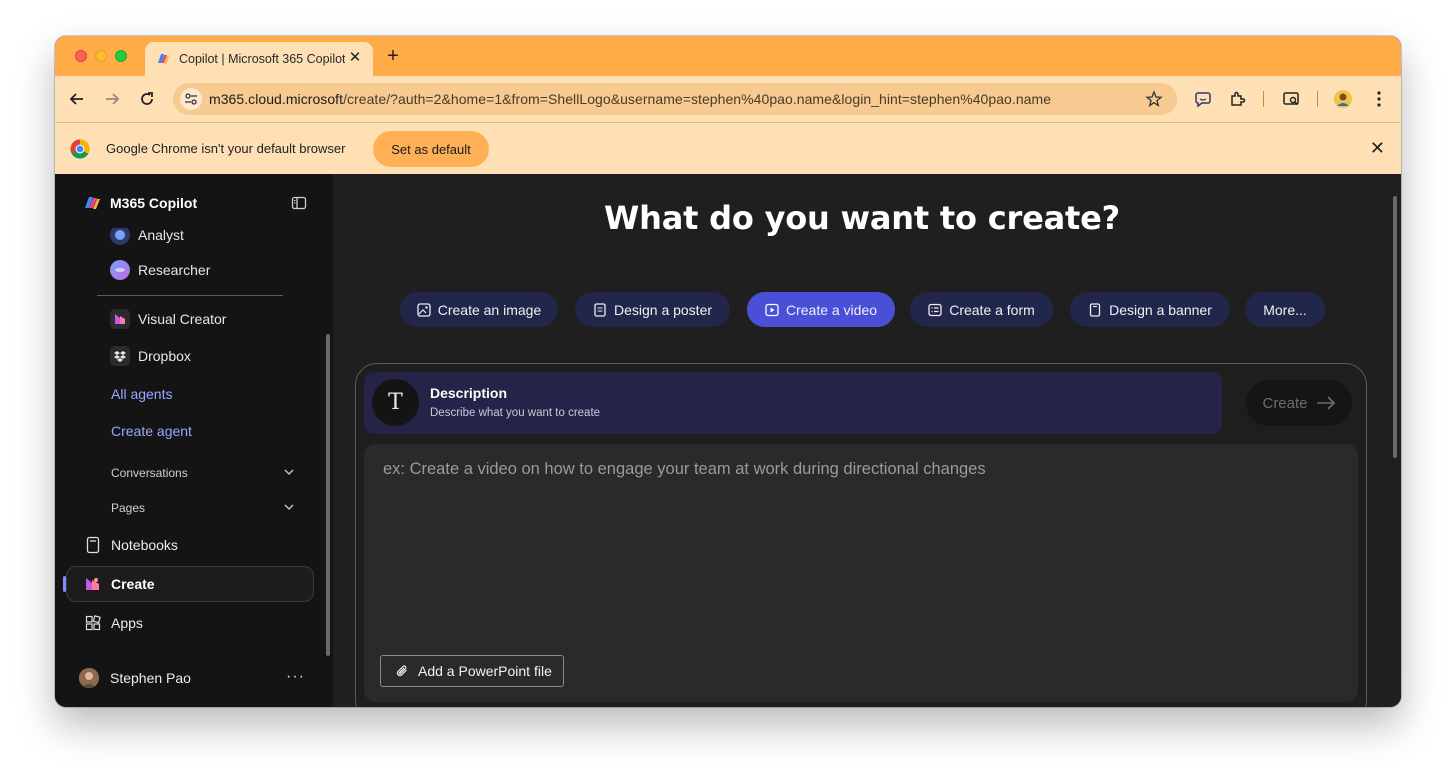  I want to click on sidebar-item-visual-creator: Visual Creator, so click(168, 319).